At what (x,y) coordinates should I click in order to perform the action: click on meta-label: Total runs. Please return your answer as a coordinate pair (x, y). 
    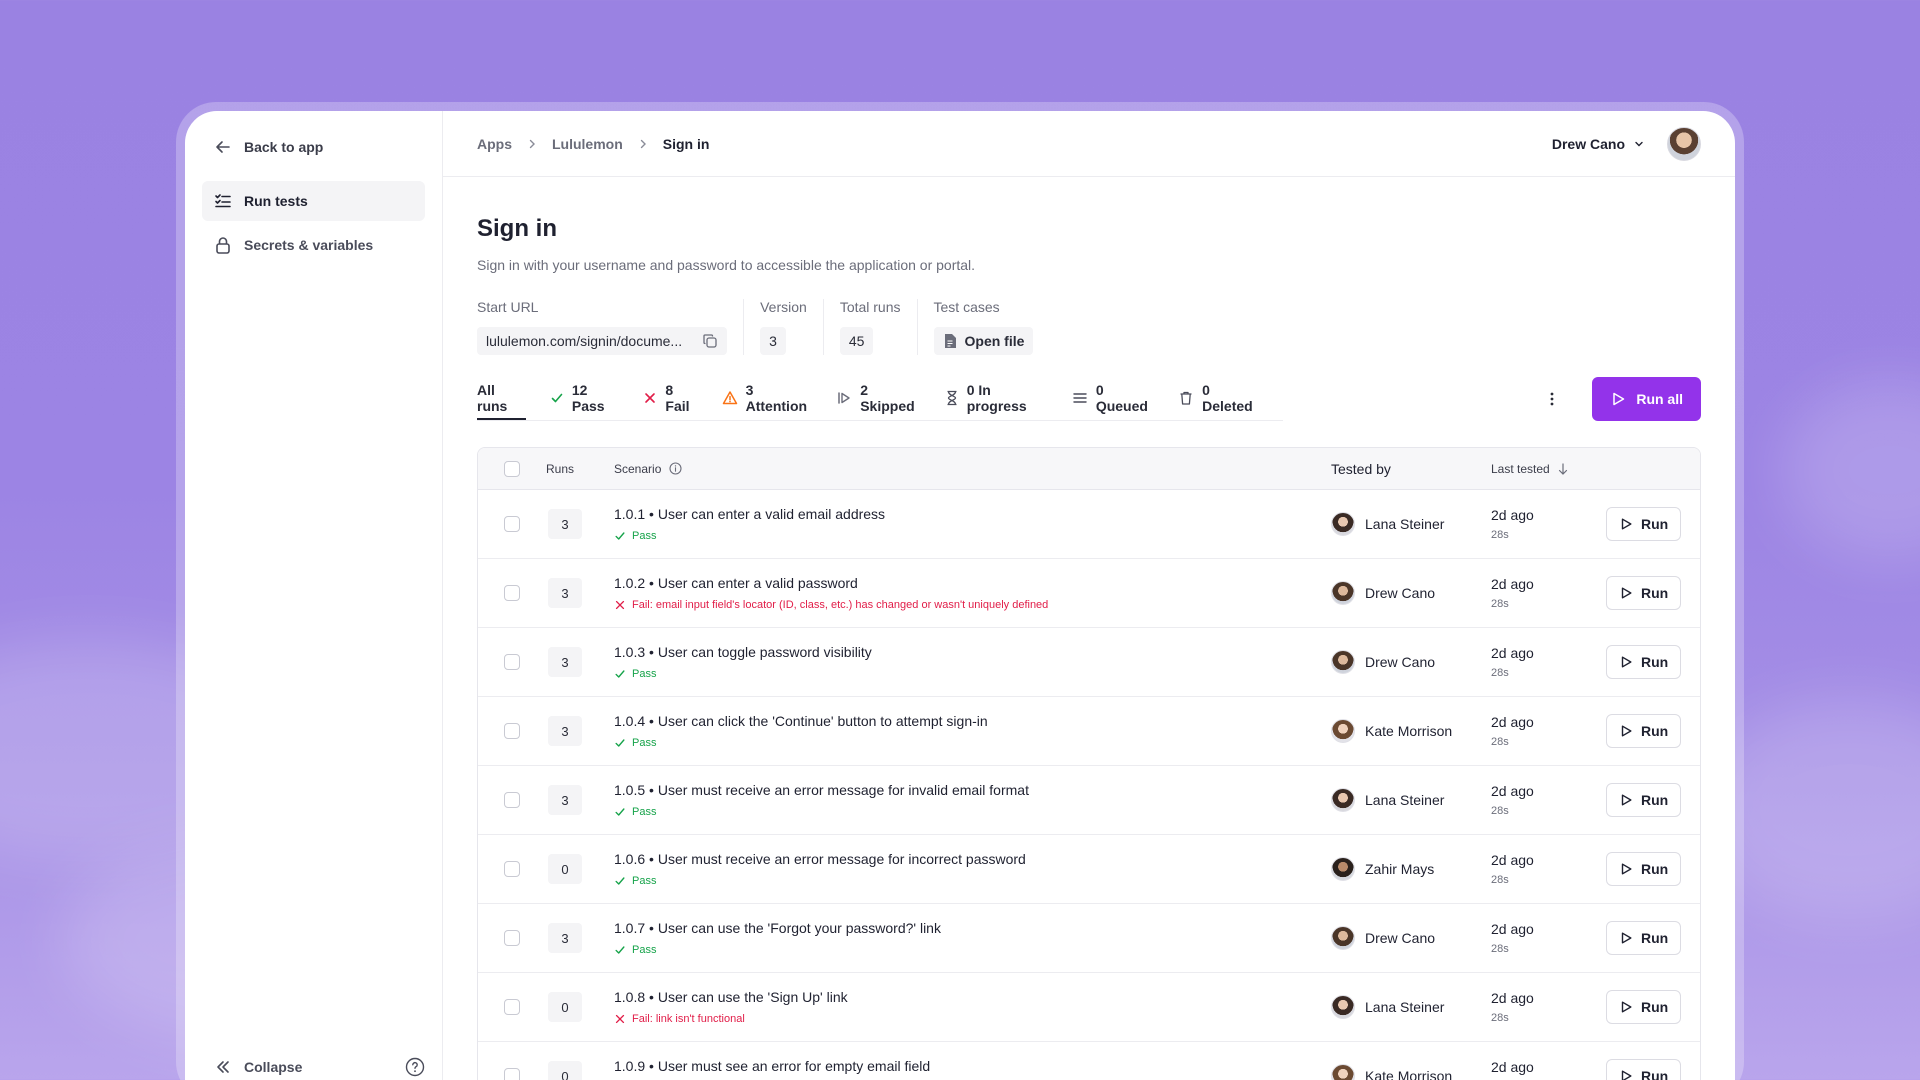
    Looking at the image, I should click on (870, 307).